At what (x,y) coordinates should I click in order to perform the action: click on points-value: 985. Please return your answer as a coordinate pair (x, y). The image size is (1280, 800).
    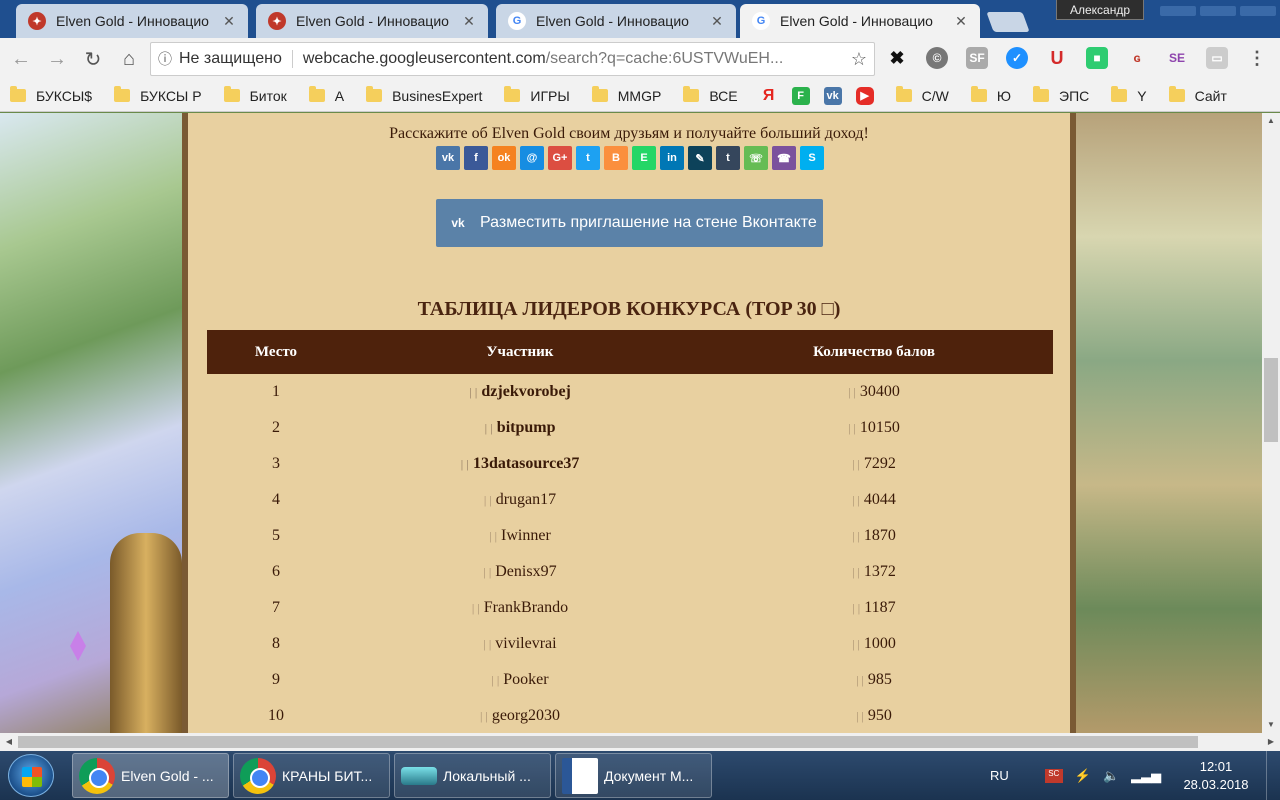
    Looking at the image, I should click on (879, 679).